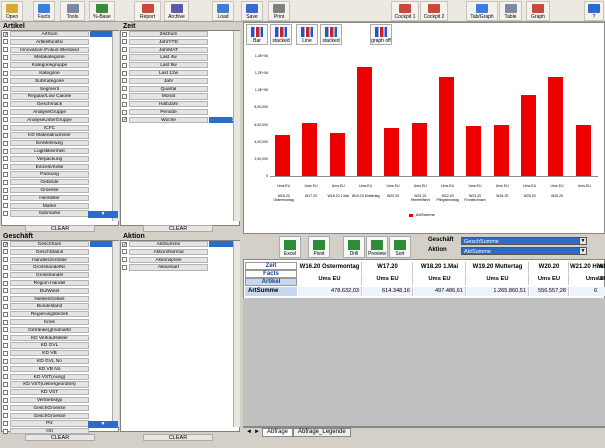 This screenshot has width=605, height=448. I want to click on sheet-tab-abfrage-legende: Abfrage_Legende, so click(322, 432).